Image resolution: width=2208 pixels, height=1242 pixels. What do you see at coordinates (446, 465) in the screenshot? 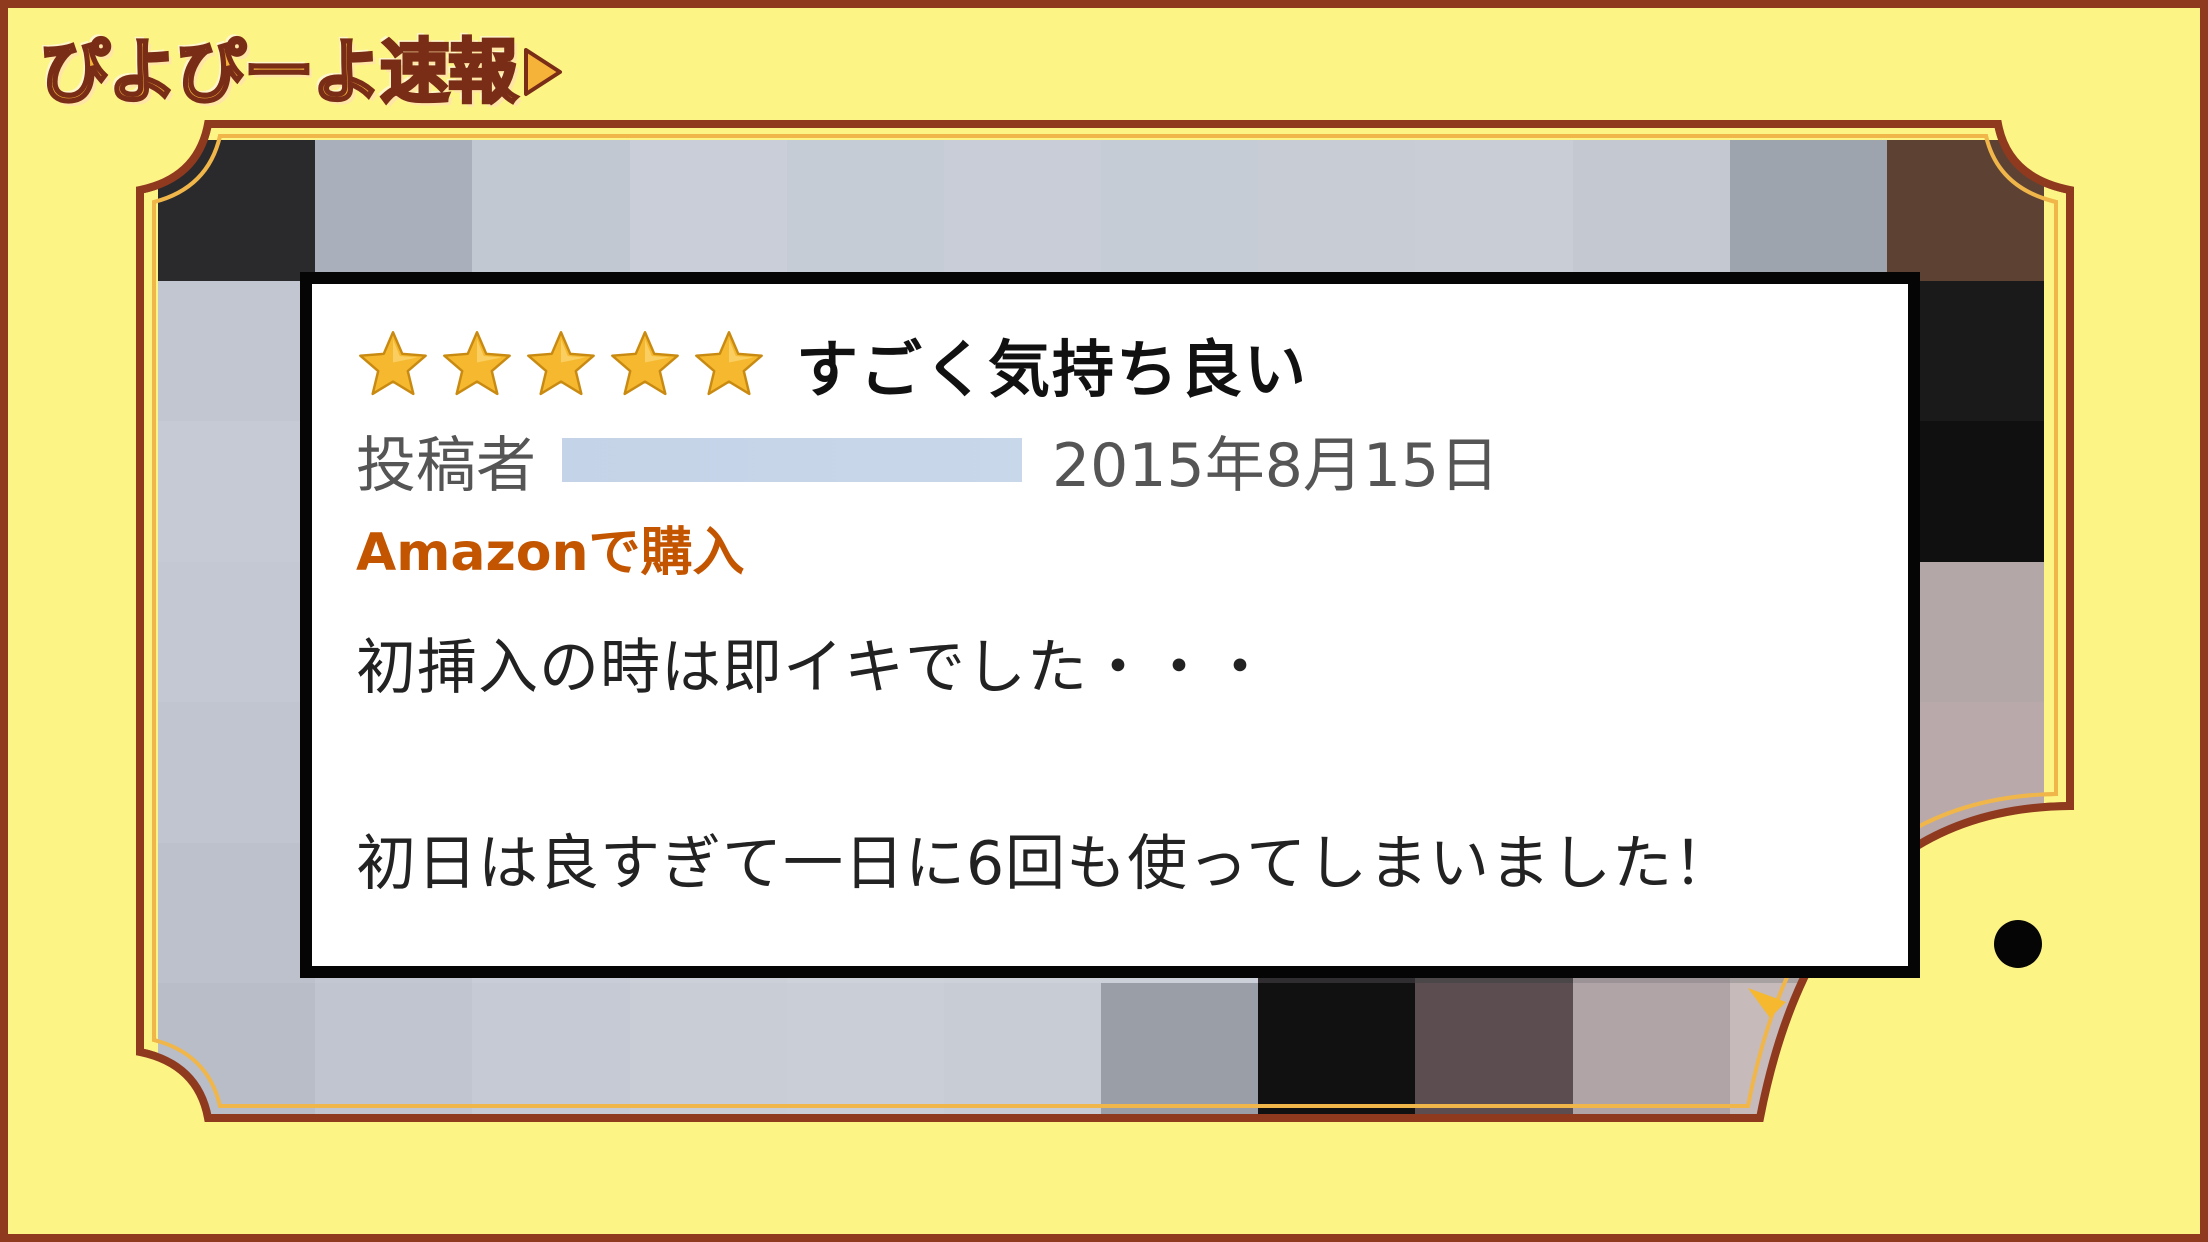
I see `author-label: 投稿者` at bounding box center [446, 465].